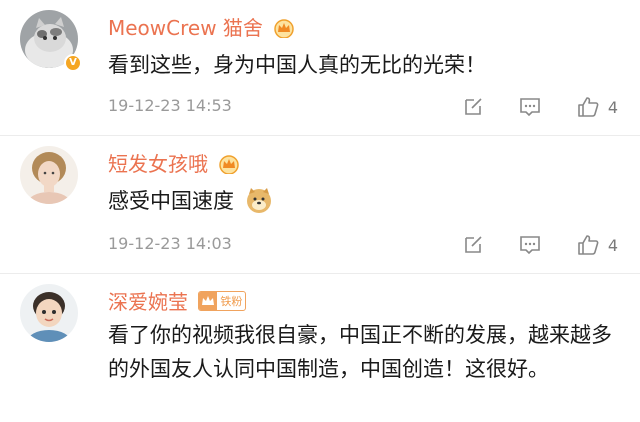  I want to click on comment-text: 感受中国速度, so click(364, 204).